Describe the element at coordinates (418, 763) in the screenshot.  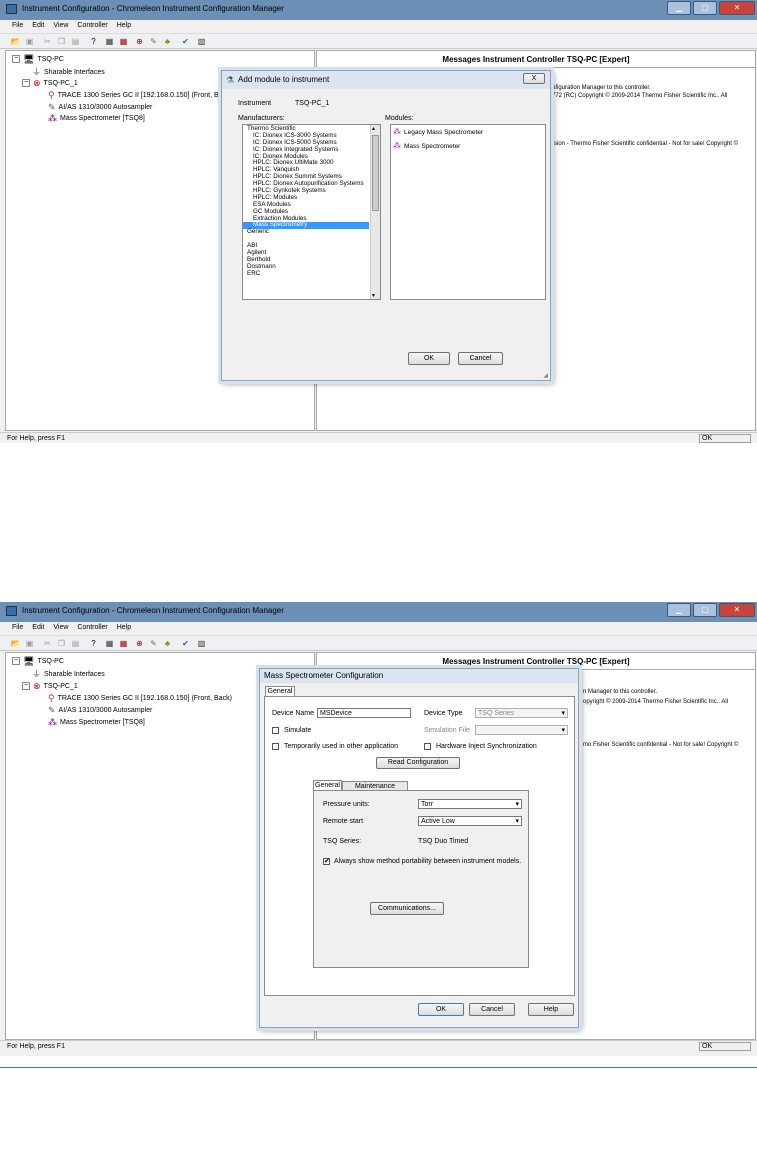
I see `read-configuration-button: Read Configuration` at that location.